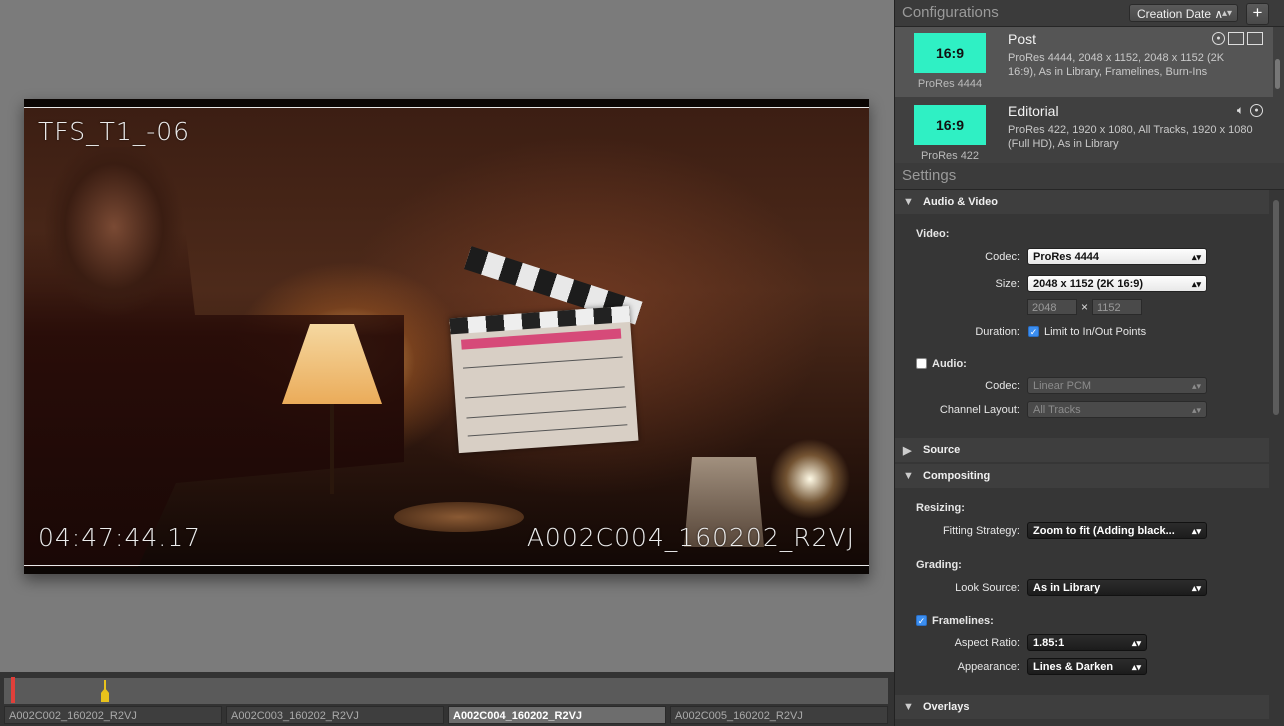 This screenshot has height=726, width=1284. What do you see at coordinates (1073, 667) in the screenshot?
I see `select-value: Lines & Darken` at bounding box center [1073, 667].